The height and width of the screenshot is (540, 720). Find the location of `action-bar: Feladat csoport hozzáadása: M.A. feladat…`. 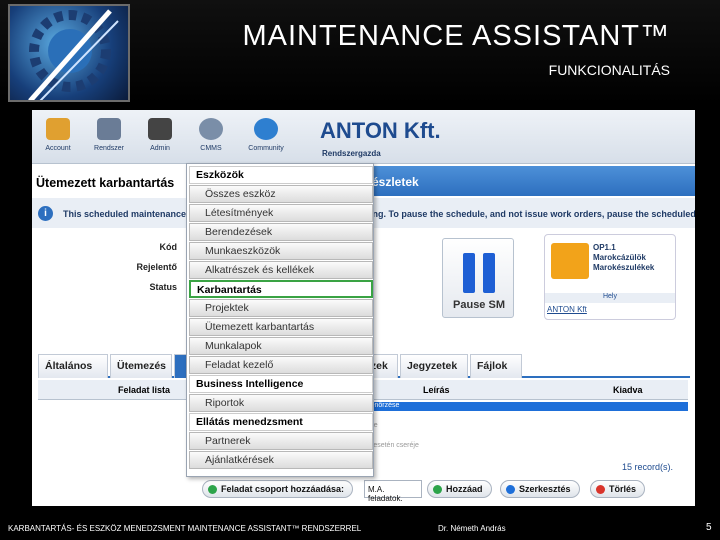

action-bar: Feladat csoport hozzáadása: M.A. feladat… is located at coordinates (447, 491).